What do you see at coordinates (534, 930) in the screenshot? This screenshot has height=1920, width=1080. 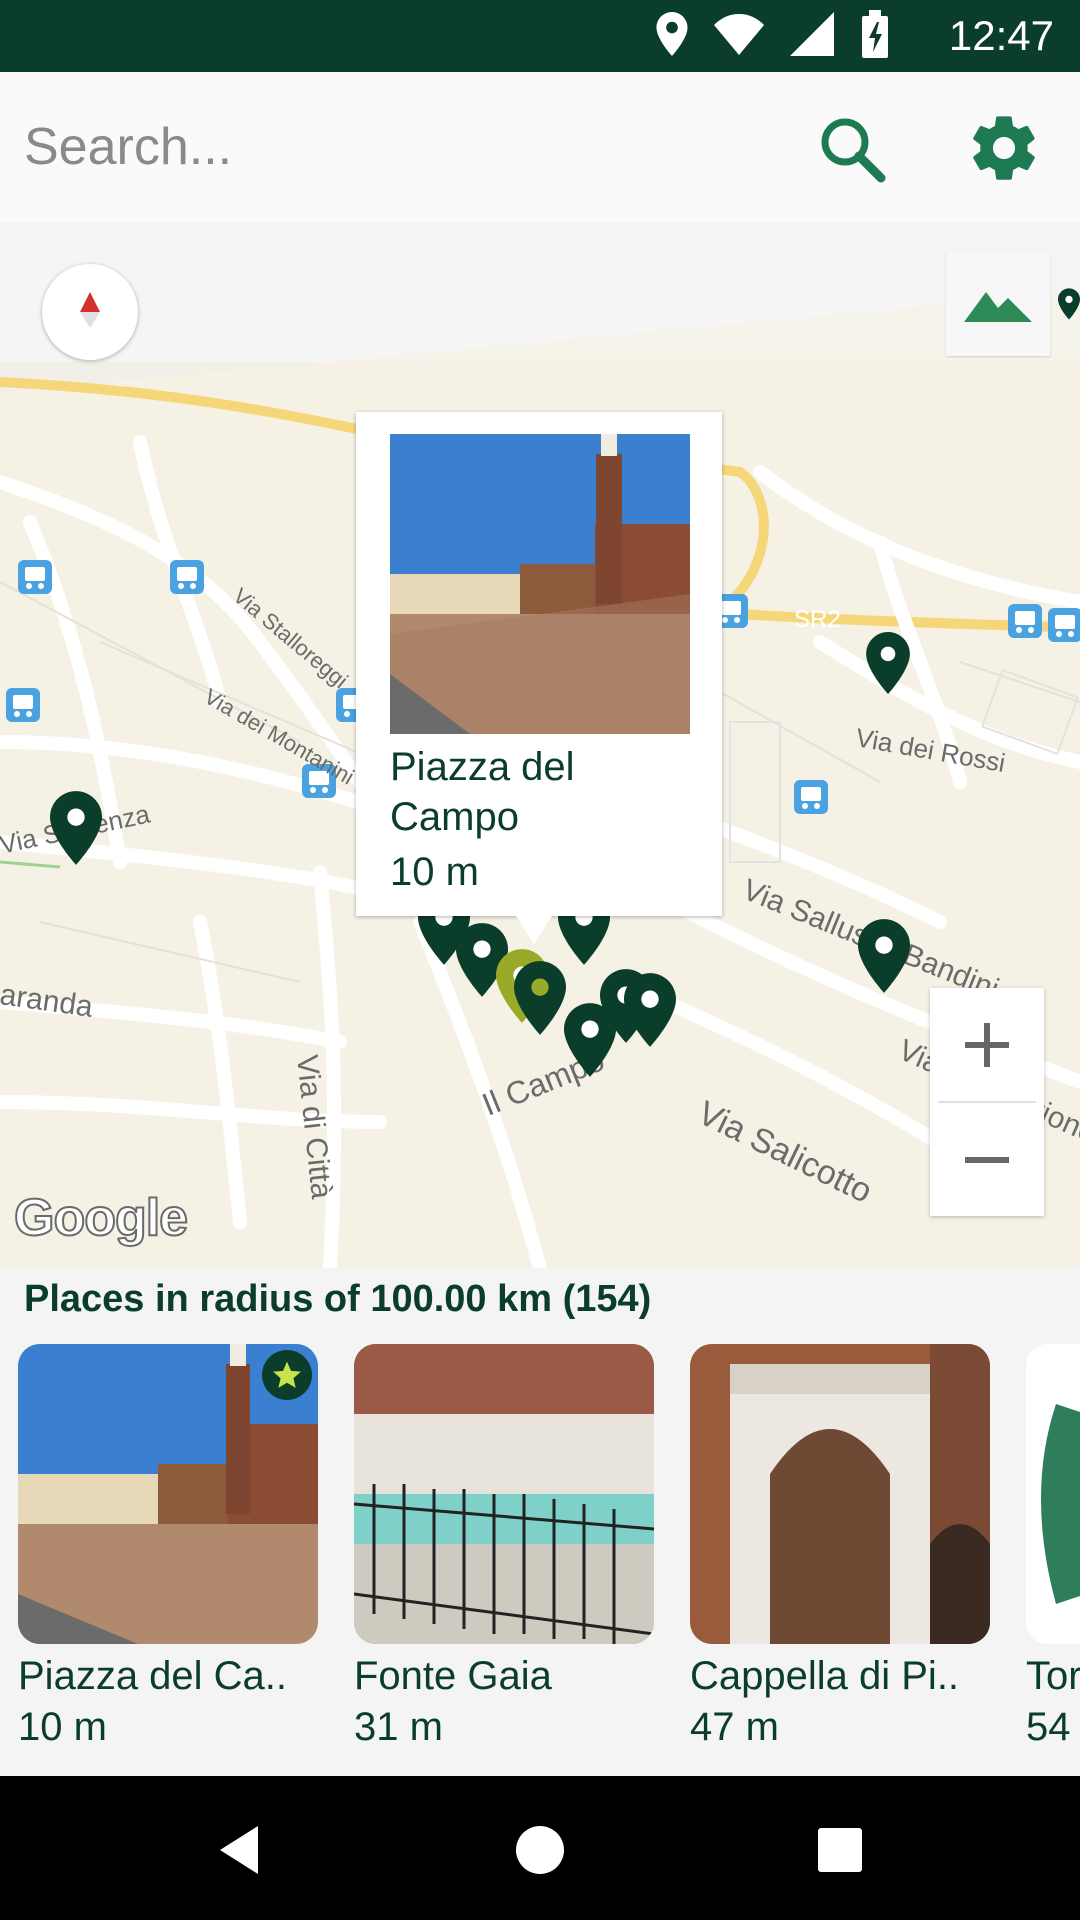 I see `info-window-pointer` at bounding box center [534, 930].